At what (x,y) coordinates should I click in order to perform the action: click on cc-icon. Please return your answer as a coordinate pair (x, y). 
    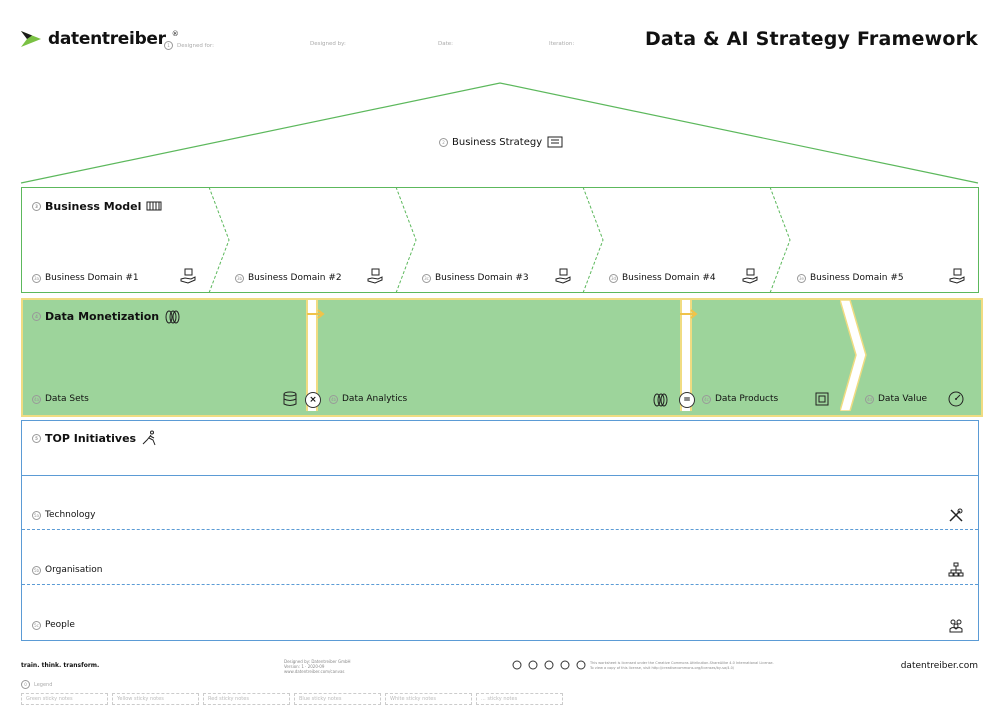
    Looking at the image, I should click on (517, 665).